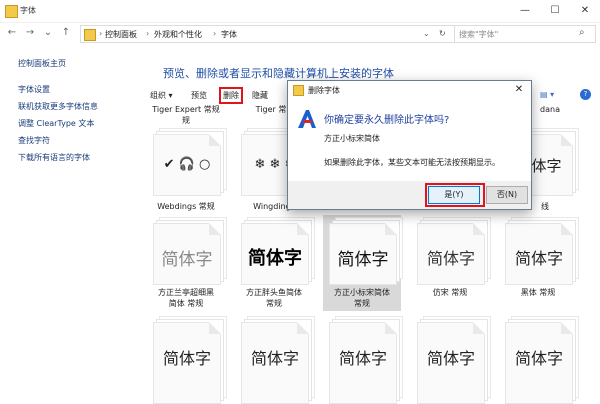 The width and height of the screenshot is (600, 404). I want to click on font-label: 方正兰亭超细黑 简体 常规, so click(186, 298).